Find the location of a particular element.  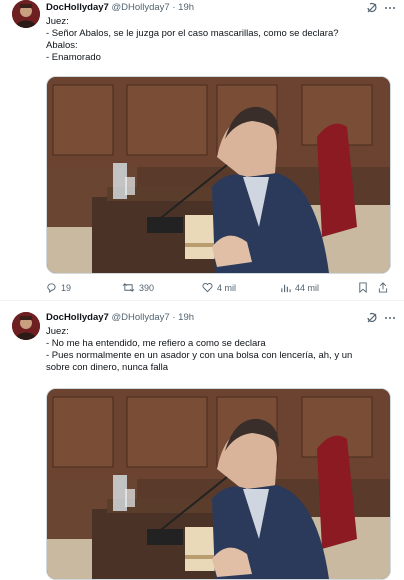

repost-button: 390 is located at coordinates (138, 287).